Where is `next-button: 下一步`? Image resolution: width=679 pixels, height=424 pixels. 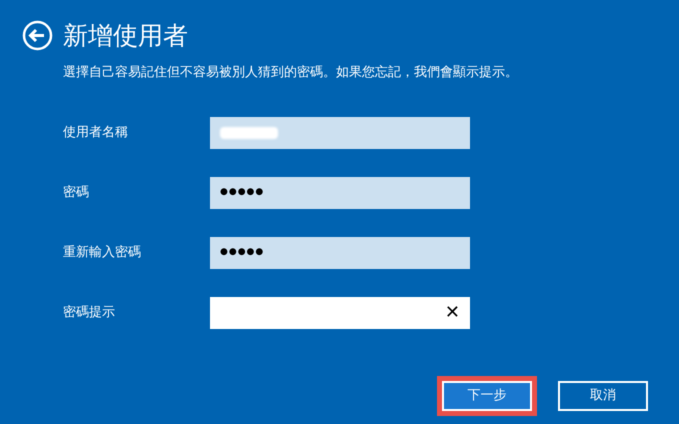 next-button: 下一步 is located at coordinates (487, 396).